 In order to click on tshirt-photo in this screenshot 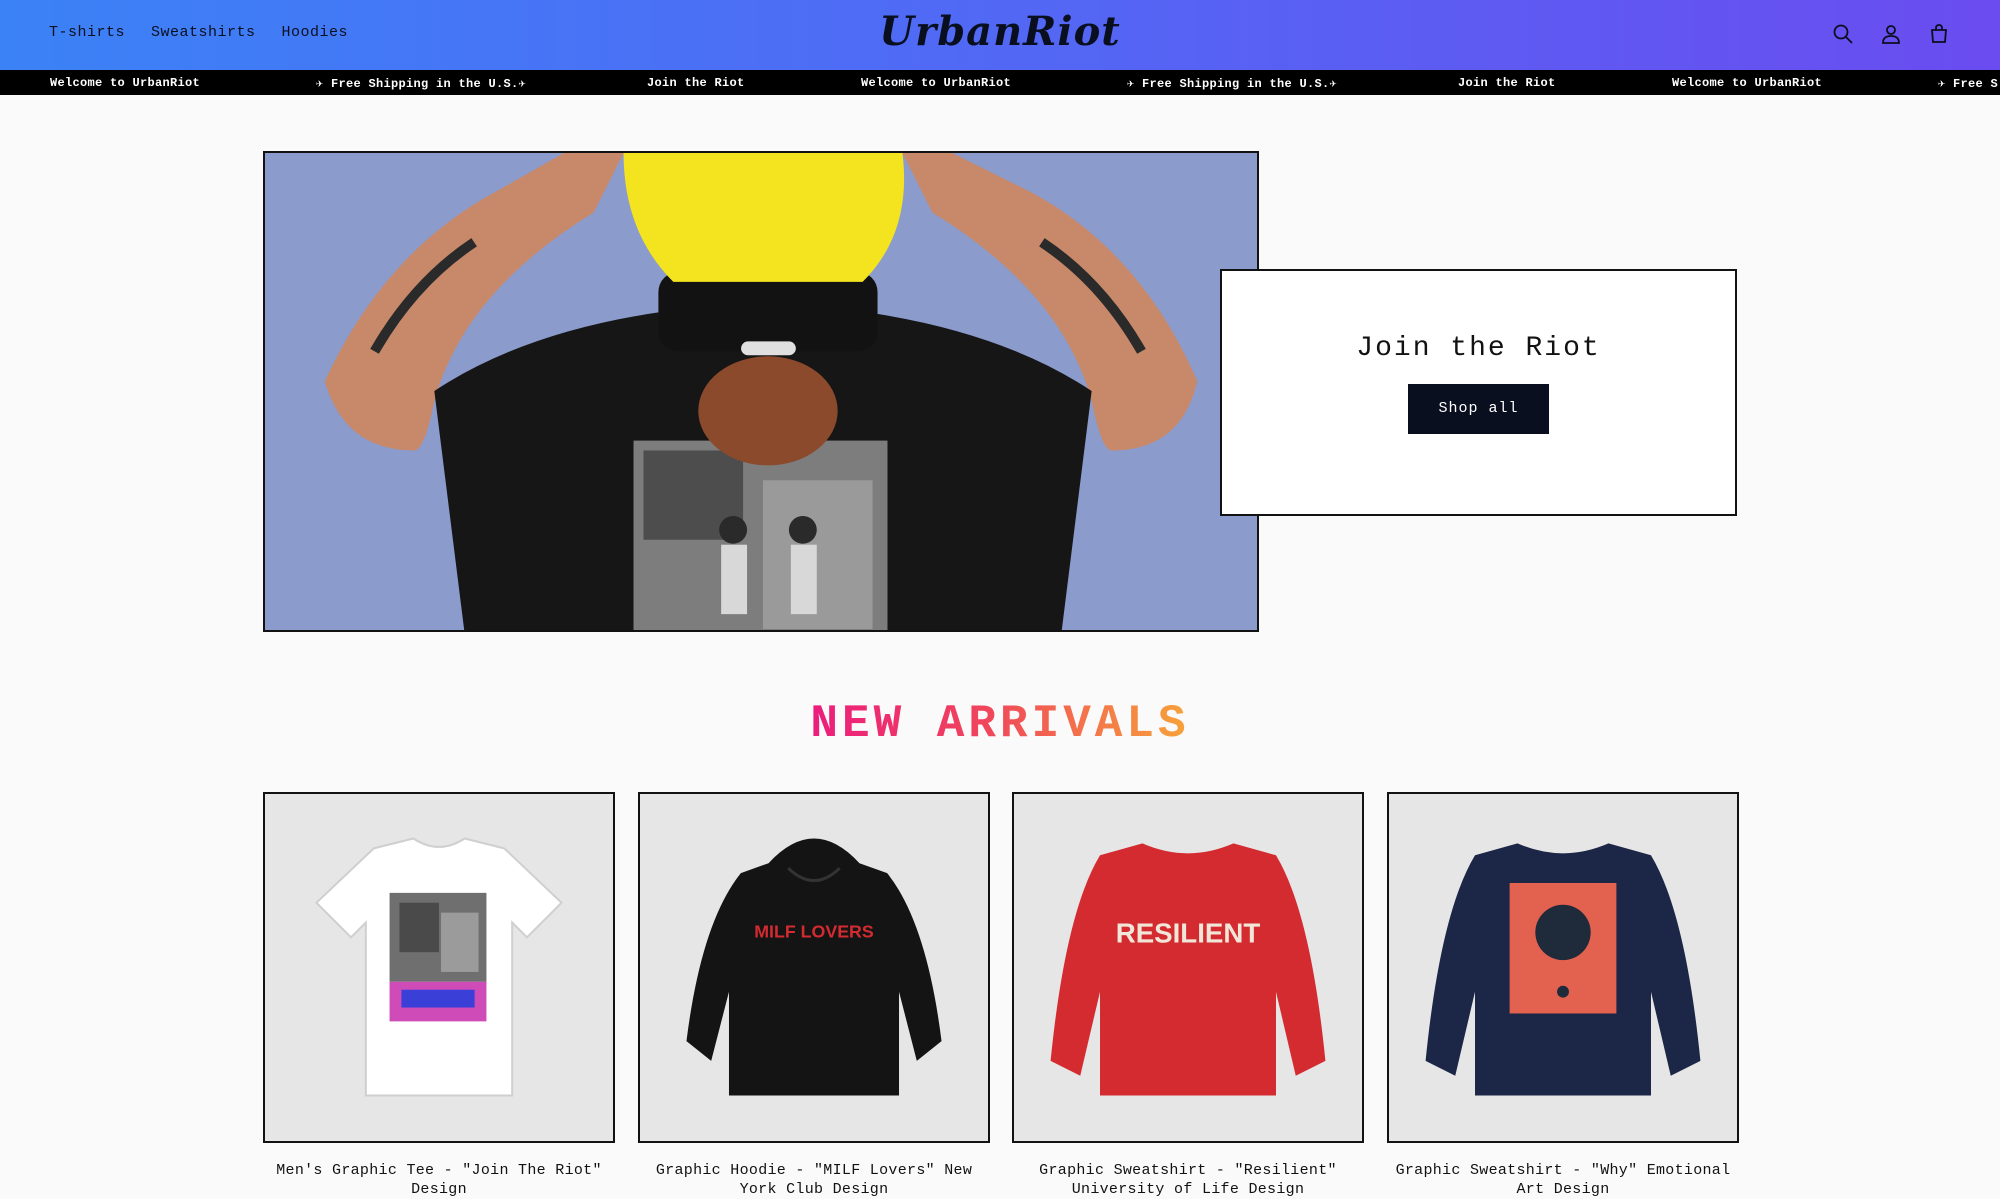, I will do `click(439, 967)`.